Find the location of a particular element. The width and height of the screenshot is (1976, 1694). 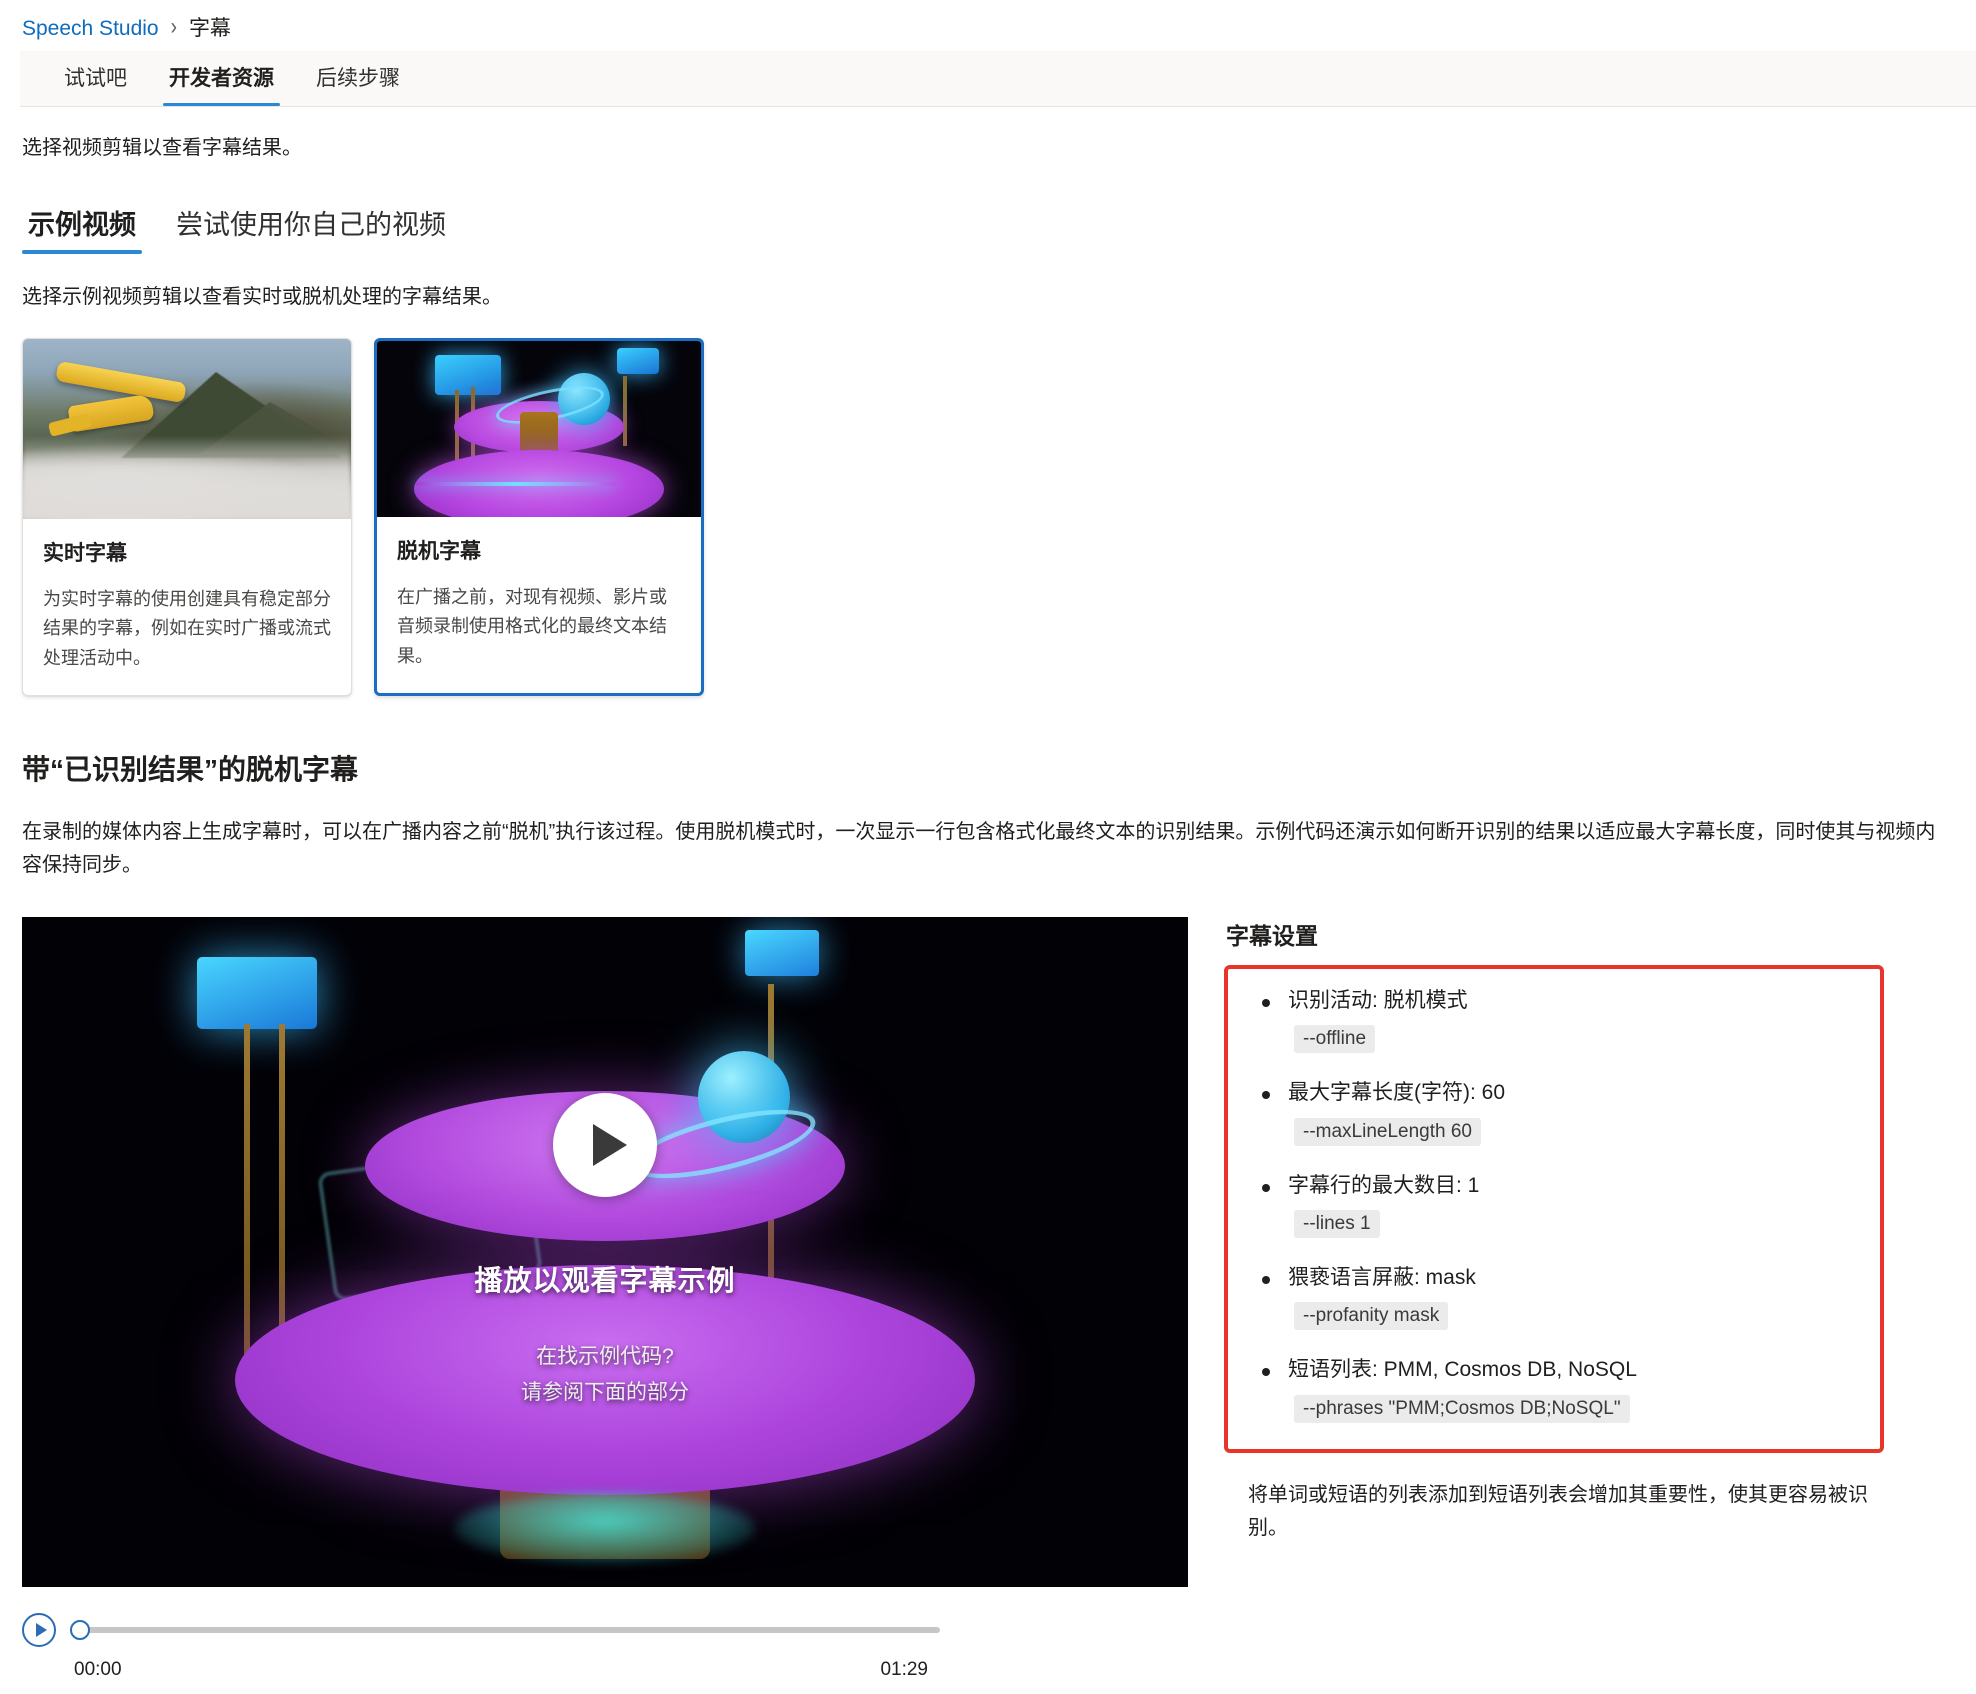

setting-code: --maxLineLength 60 is located at coordinates (1387, 1131).